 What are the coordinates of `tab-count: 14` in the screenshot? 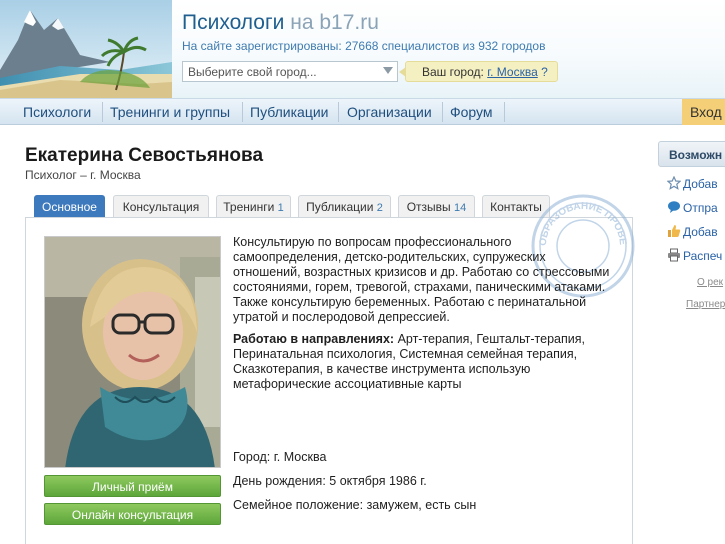 It's located at (460, 208).